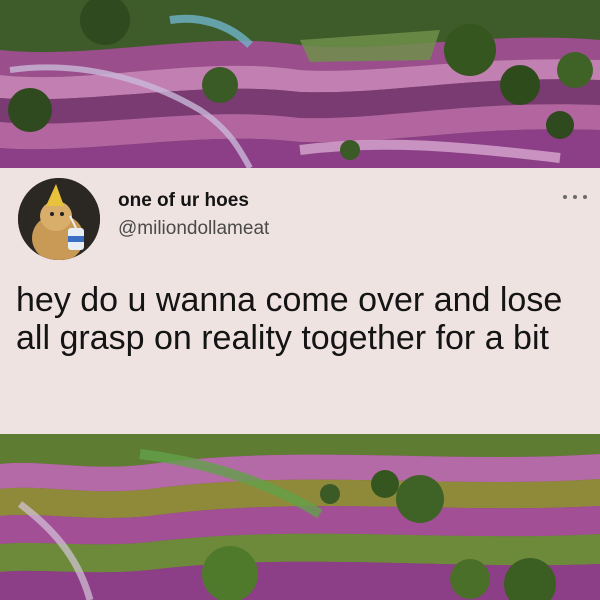  I want to click on more-options-icon, so click(575, 197).